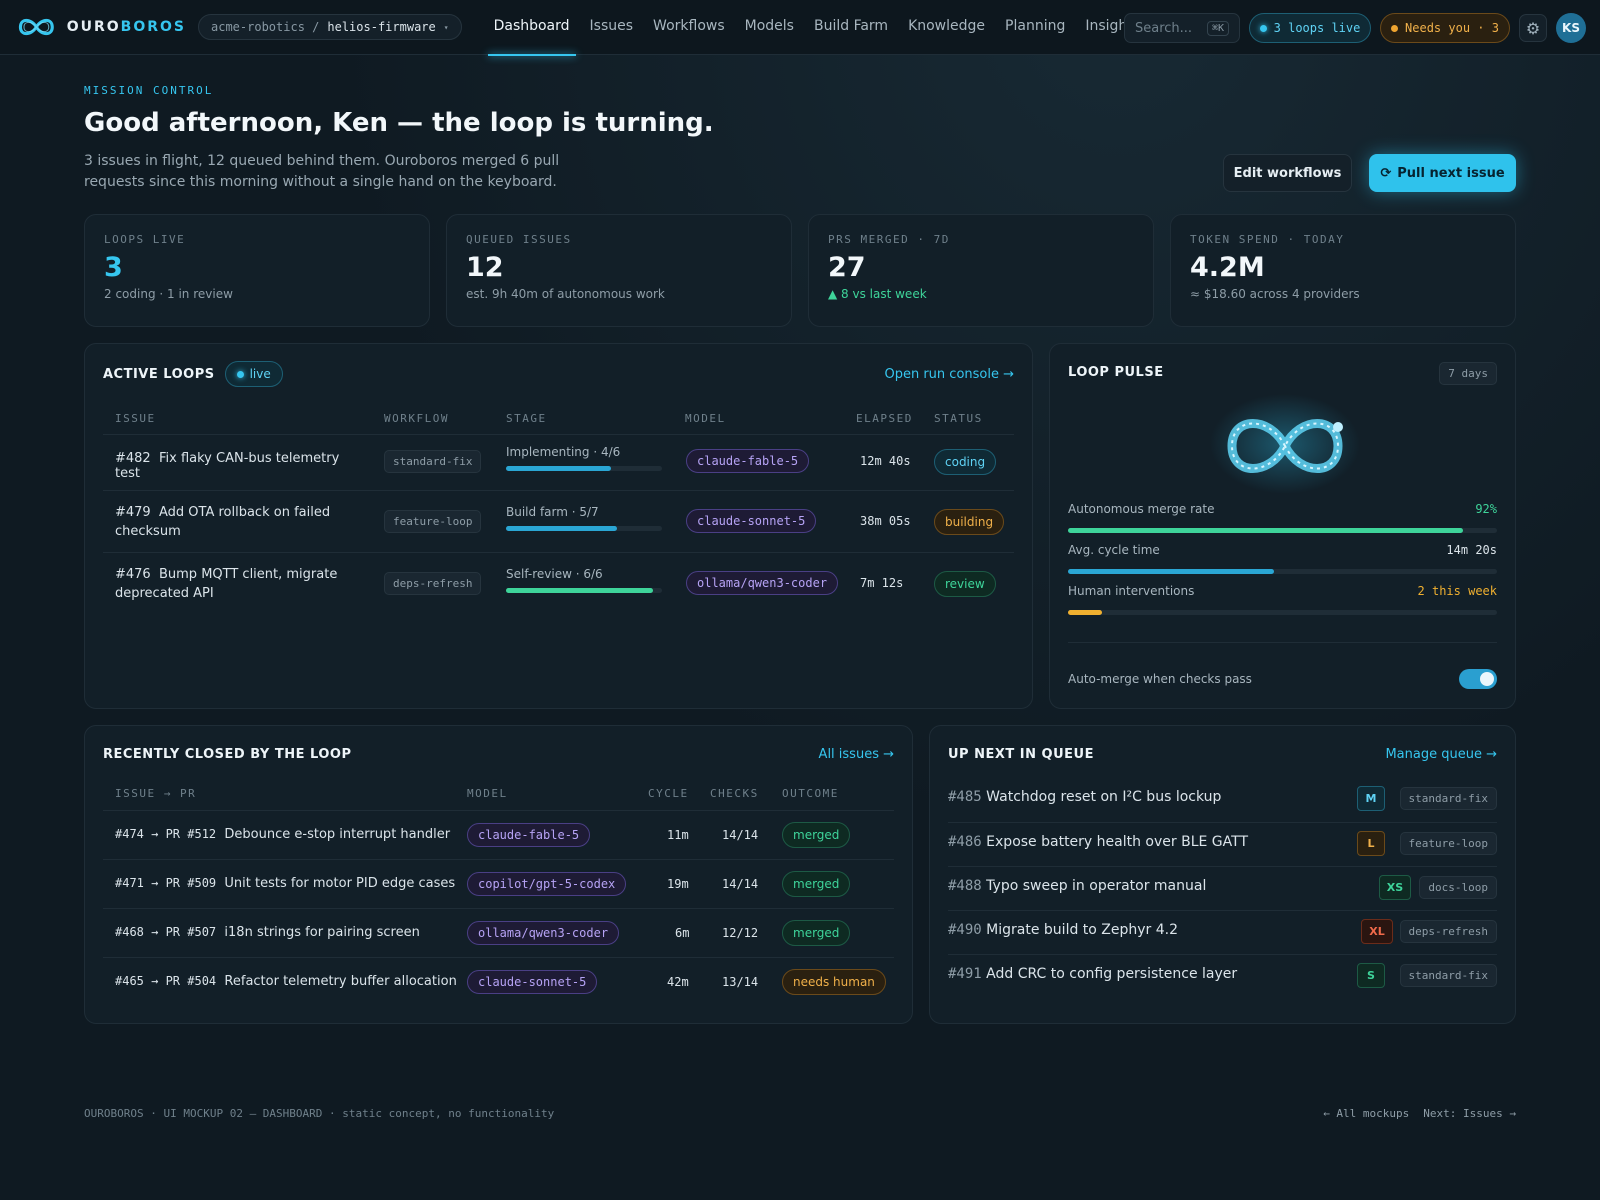  Describe the element at coordinates (1457, 591) in the screenshot. I see `interventions-value: 2 this week` at that location.